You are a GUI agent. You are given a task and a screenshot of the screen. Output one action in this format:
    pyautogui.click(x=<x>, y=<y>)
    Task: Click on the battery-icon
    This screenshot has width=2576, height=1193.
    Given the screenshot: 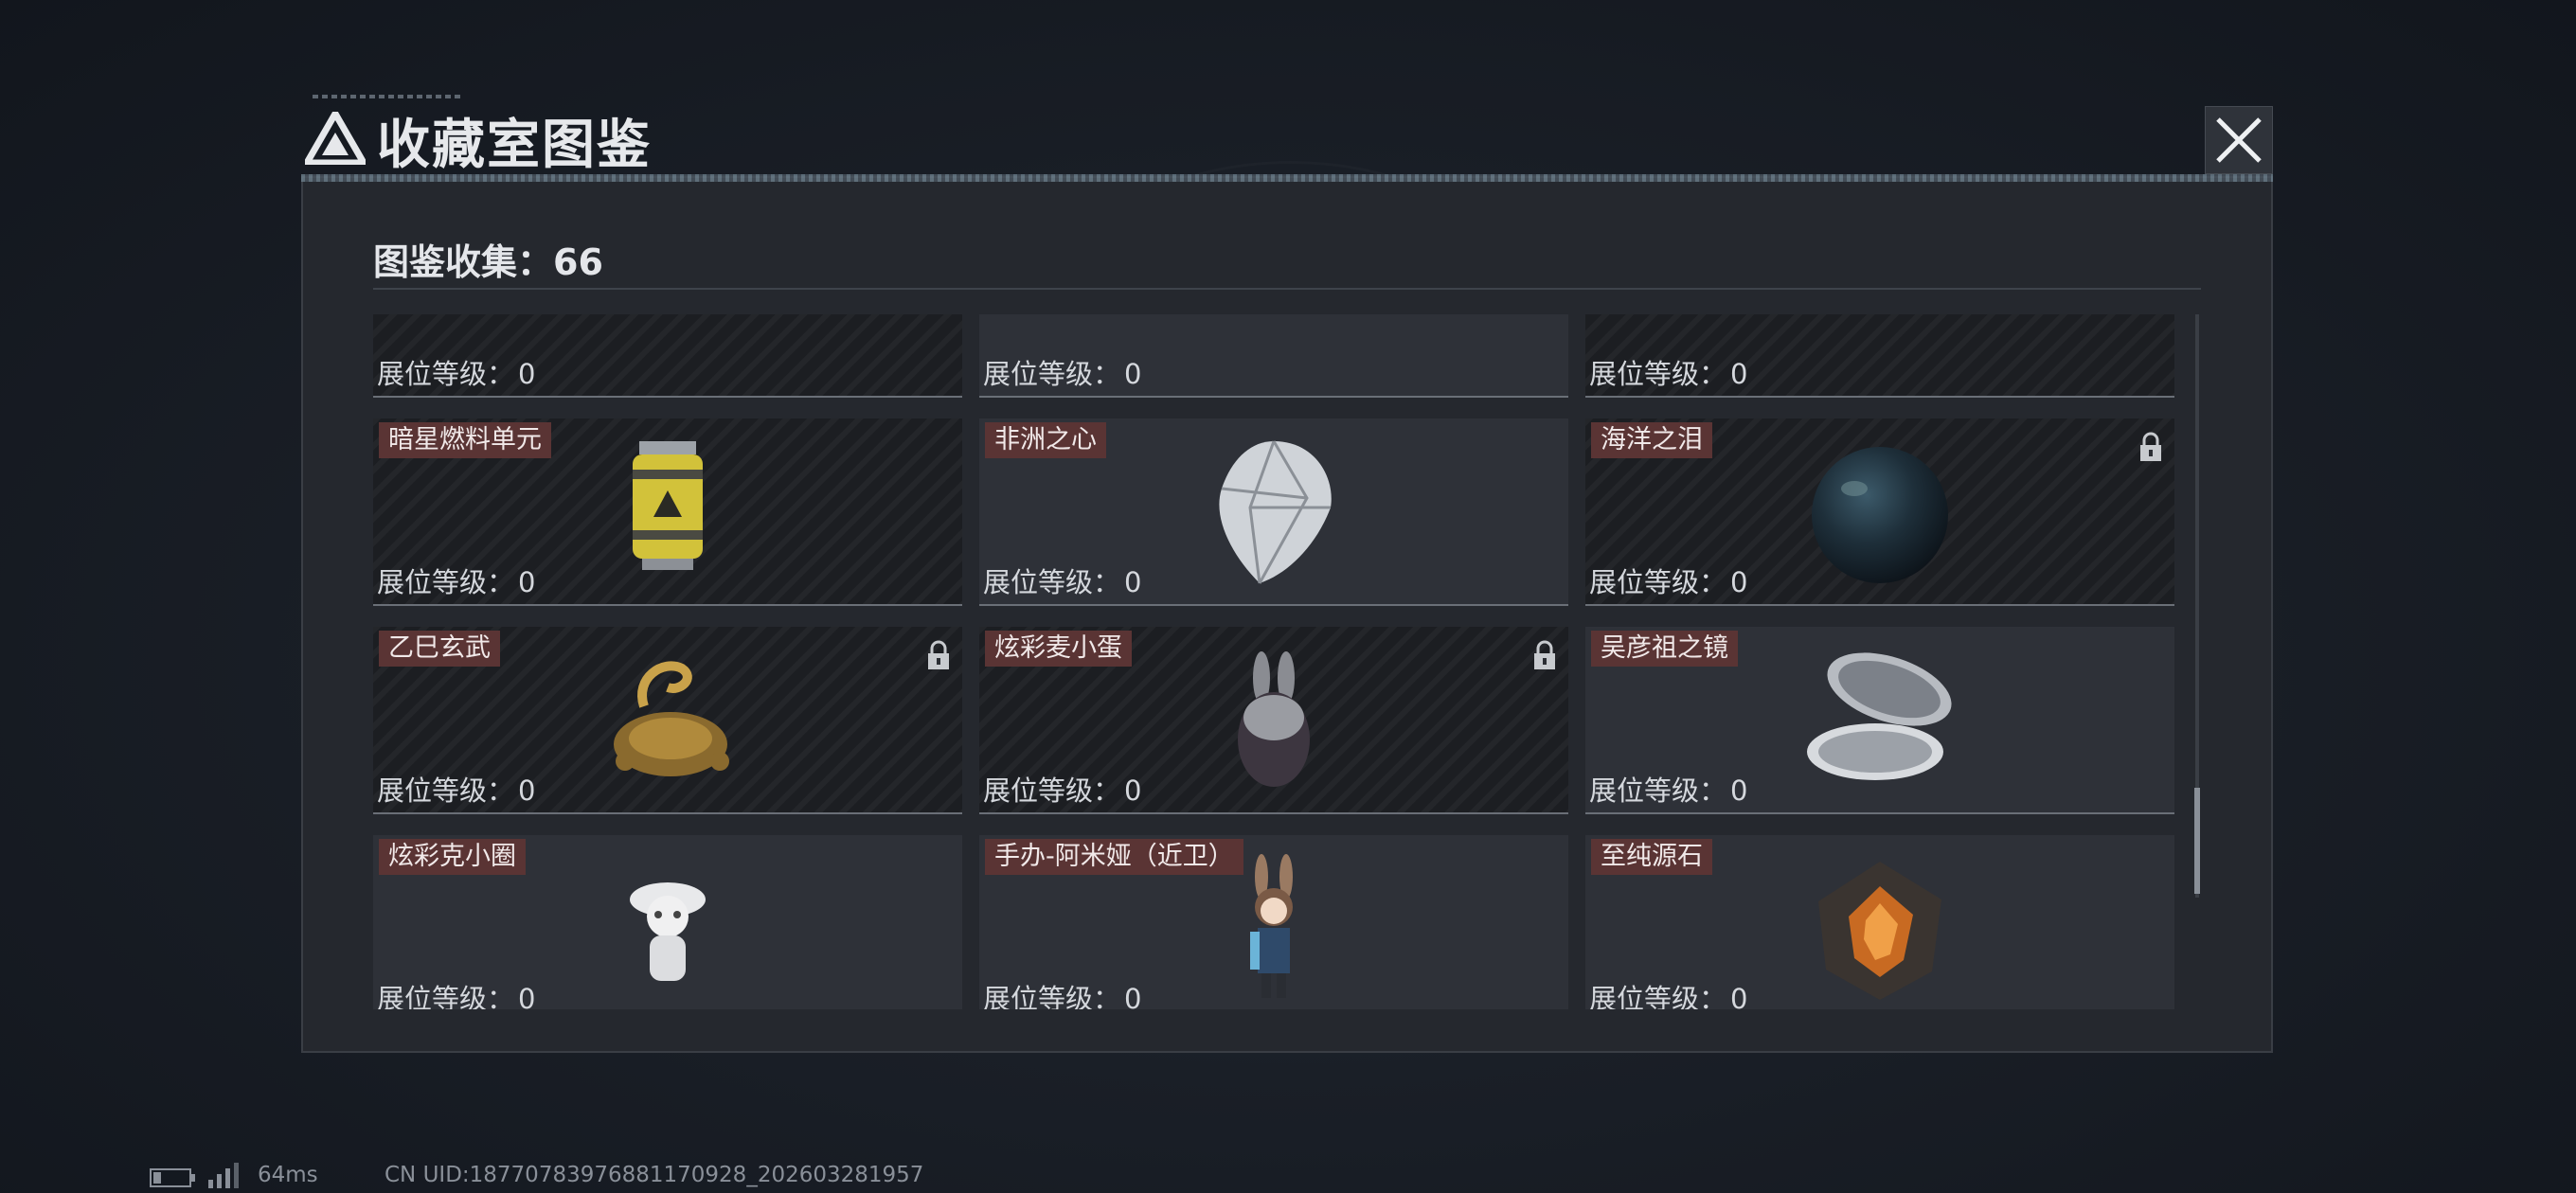 What is the action you would take?
    pyautogui.click(x=172, y=1177)
    